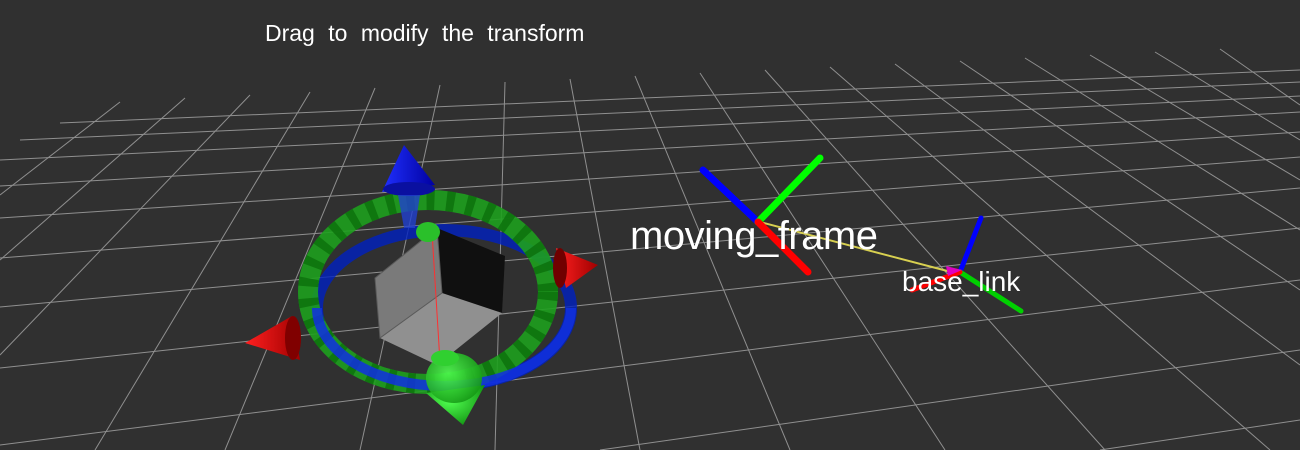  I want to click on base-link-label: base_link, so click(961, 281).